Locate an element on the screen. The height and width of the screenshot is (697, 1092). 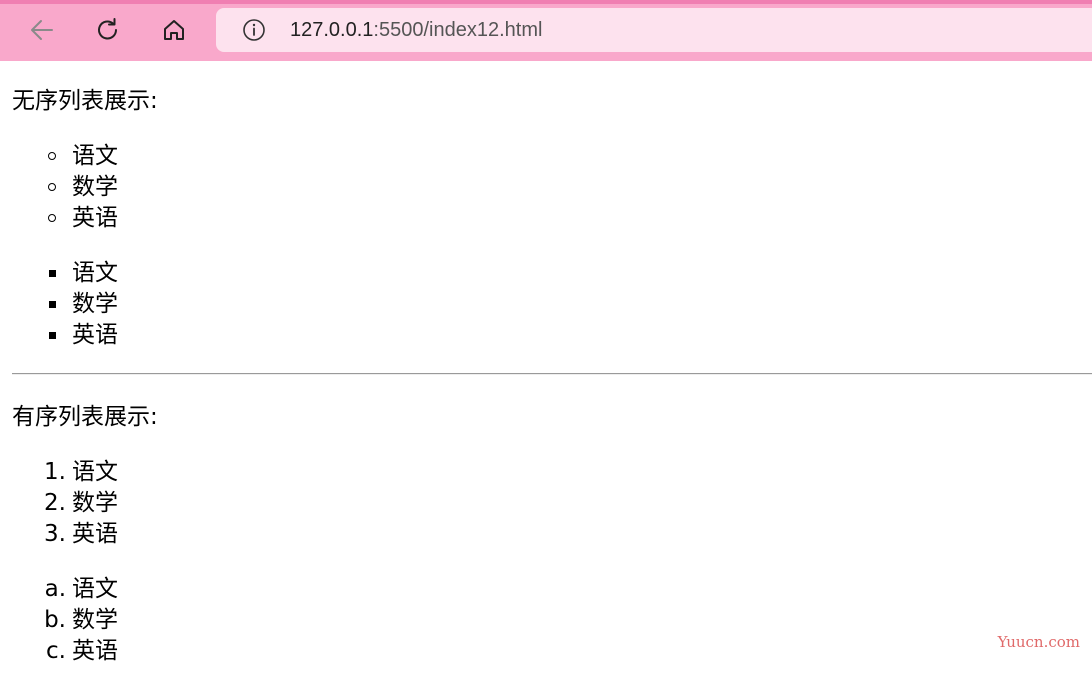
watermark: Yuucn.com is located at coordinates (1038, 642).